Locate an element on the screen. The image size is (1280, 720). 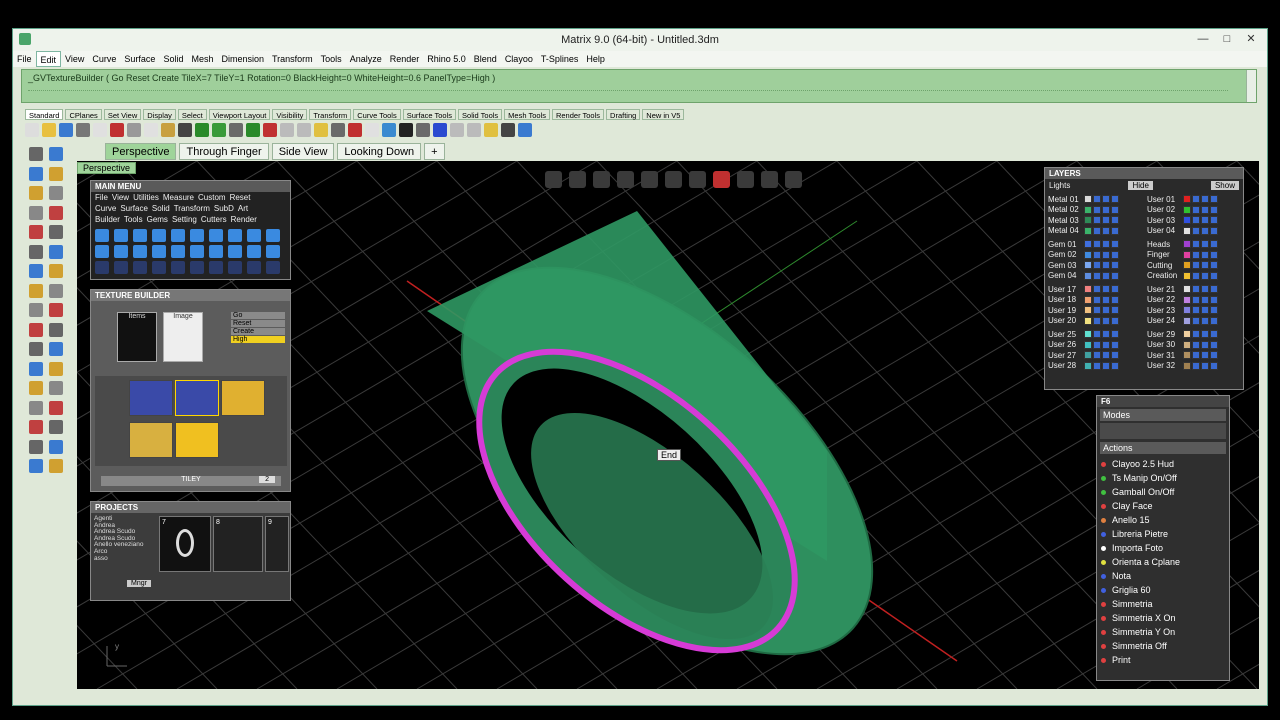
layer-row: User 21 is located at coordinates (1195, 289).